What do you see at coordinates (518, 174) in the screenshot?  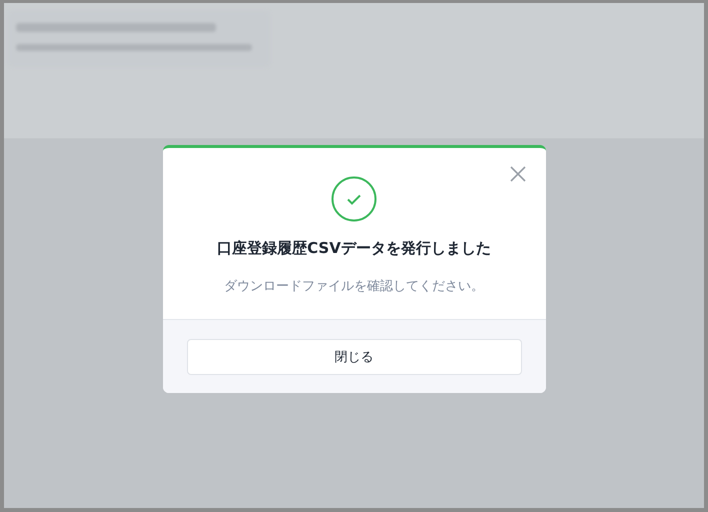 I see `close-icon` at bounding box center [518, 174].